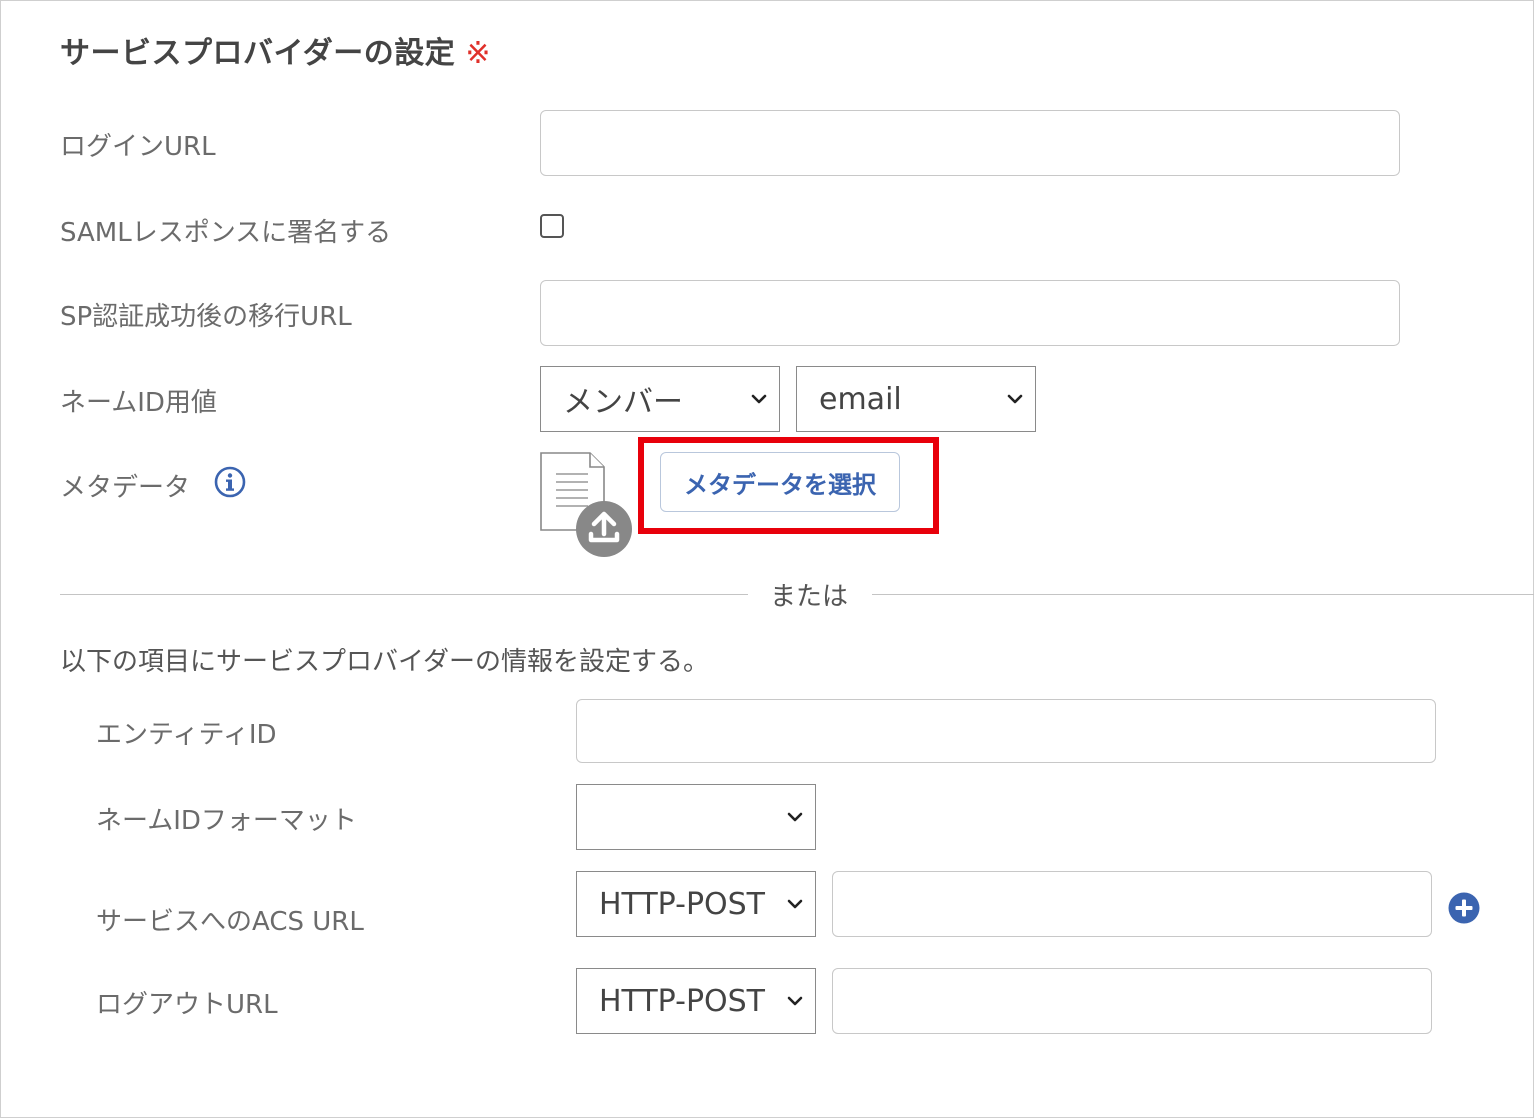 Image resolution: width=1534 pixels, height=1118 pixels. What do you see at coordinates (809, 597) in the screenshot?
I see `or-divider-text: または` at bounding box center [809, 597].